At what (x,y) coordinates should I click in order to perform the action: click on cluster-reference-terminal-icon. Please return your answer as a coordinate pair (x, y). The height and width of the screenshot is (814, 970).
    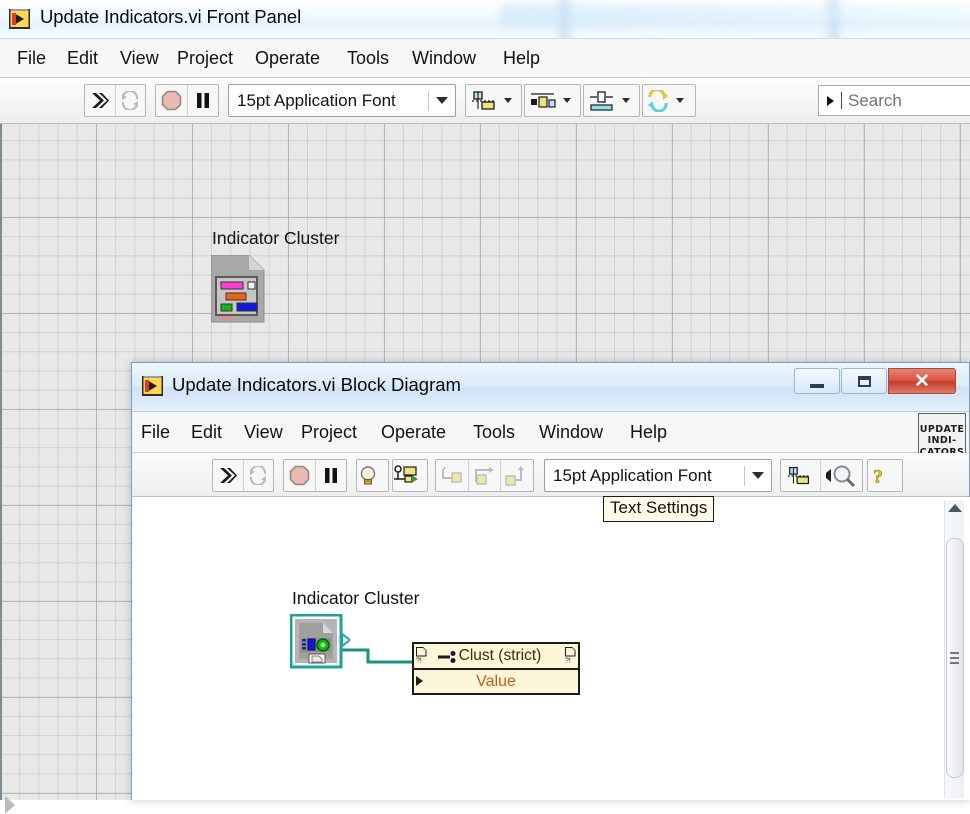
    Looking at the image, I should click on (320, 642).